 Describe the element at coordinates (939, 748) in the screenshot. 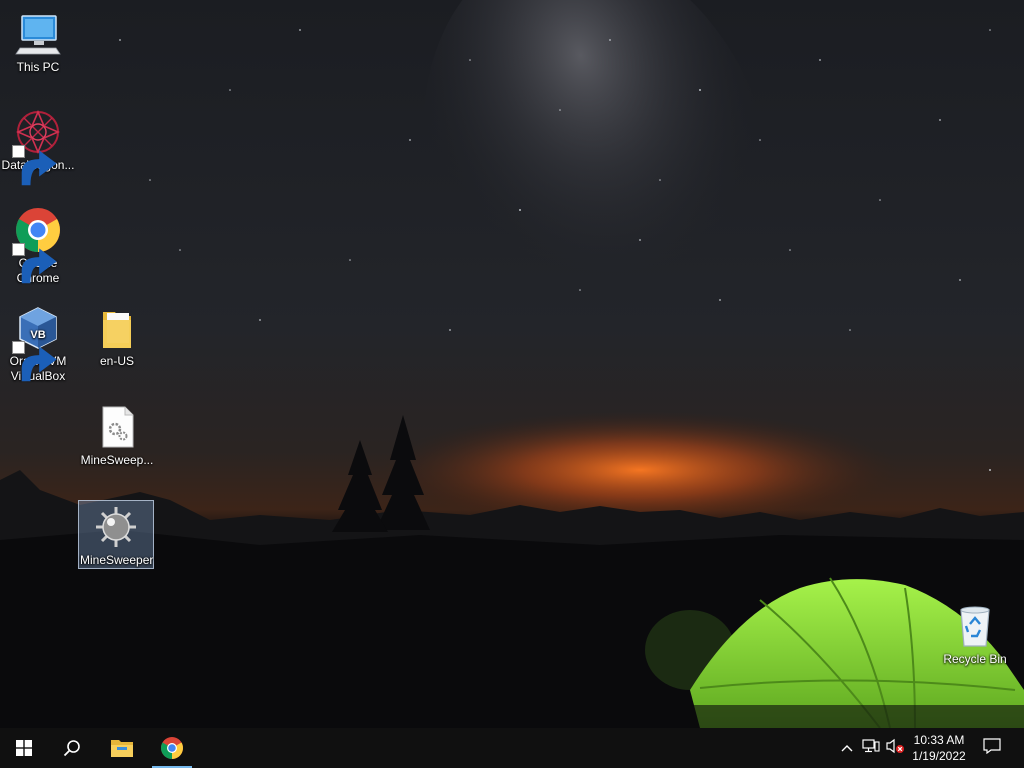

I see `system-clock: 10:33 AM 1/19/2022` at that location.